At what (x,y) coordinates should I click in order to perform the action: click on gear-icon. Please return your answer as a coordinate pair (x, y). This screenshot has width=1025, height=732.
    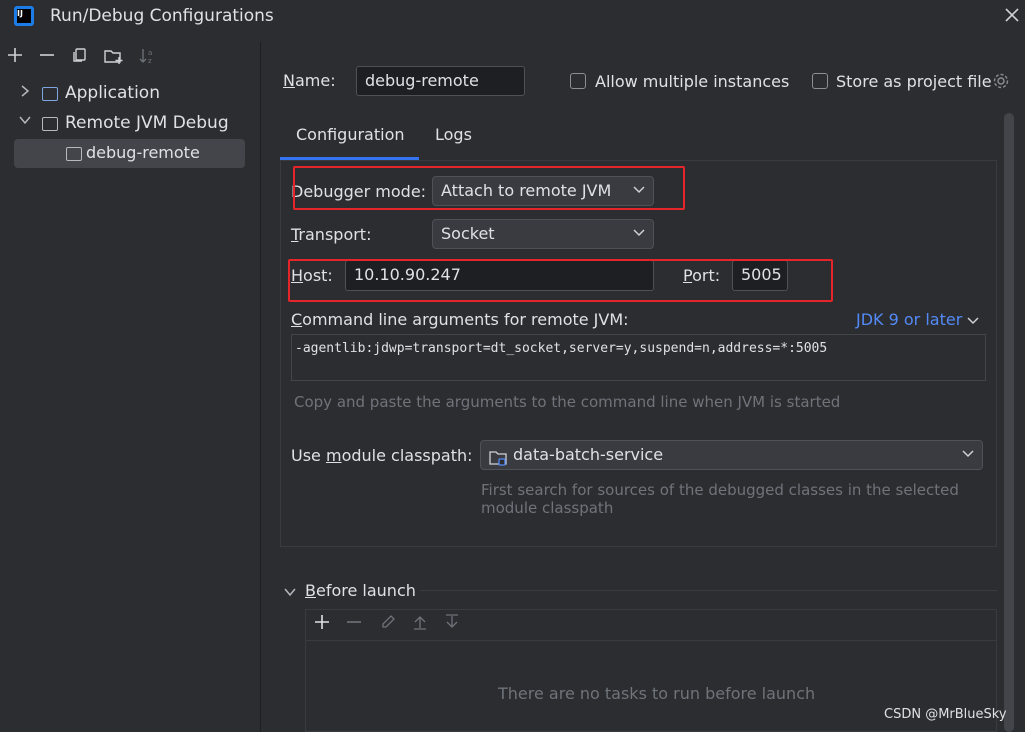
    Looking at the image, I should click on (1001, 83).